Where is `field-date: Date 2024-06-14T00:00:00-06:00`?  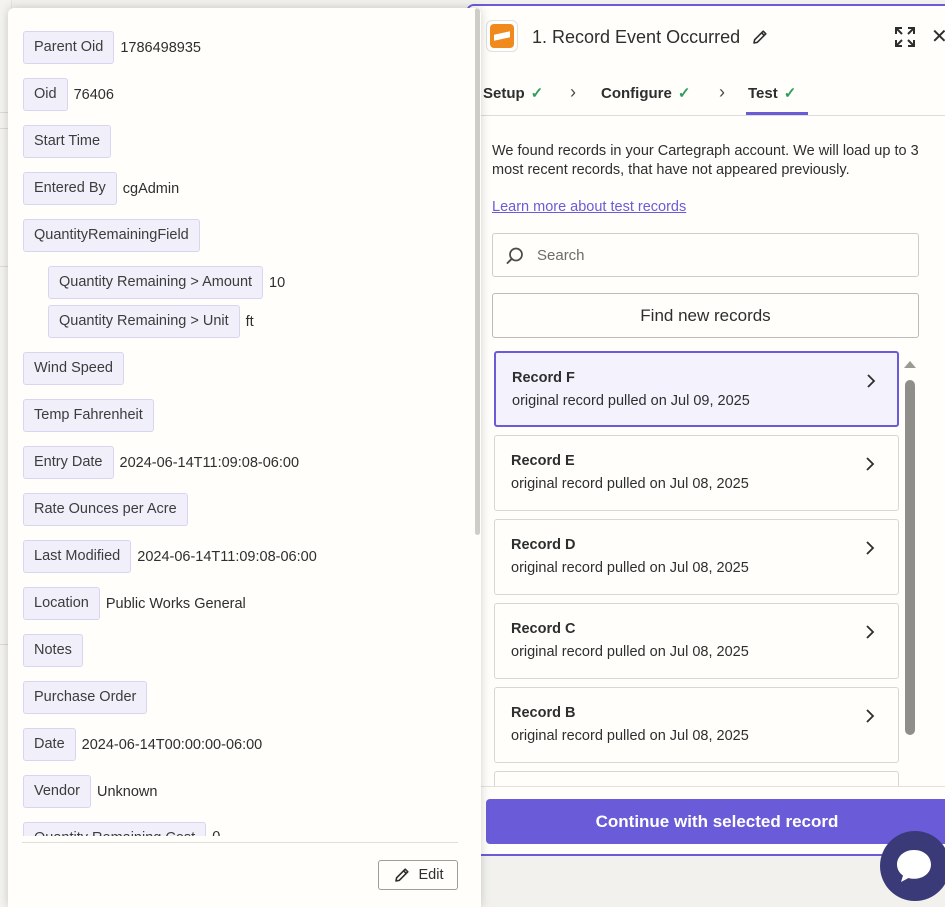 field-date: Date 2024-06-14T00:00:00-06:00 is located at coordinates (142, 744).